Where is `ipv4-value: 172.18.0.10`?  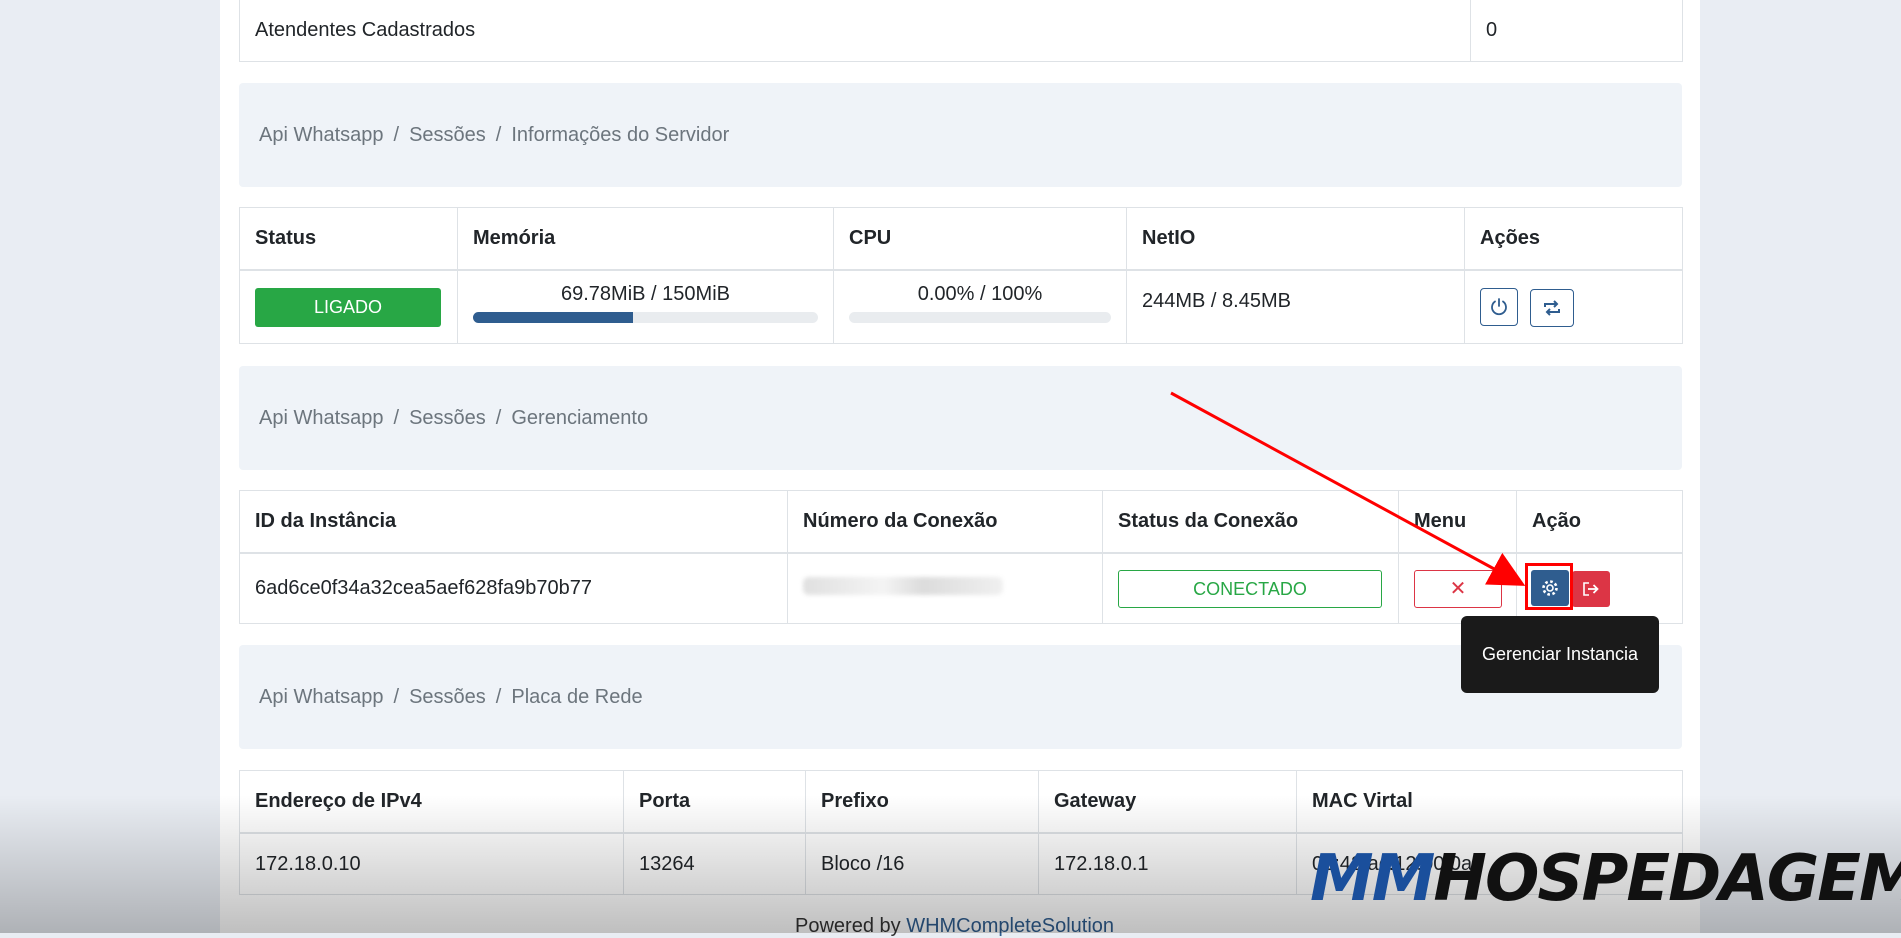 ipv4-value: 172.18.0.10 is located at coordinates (431, 863).